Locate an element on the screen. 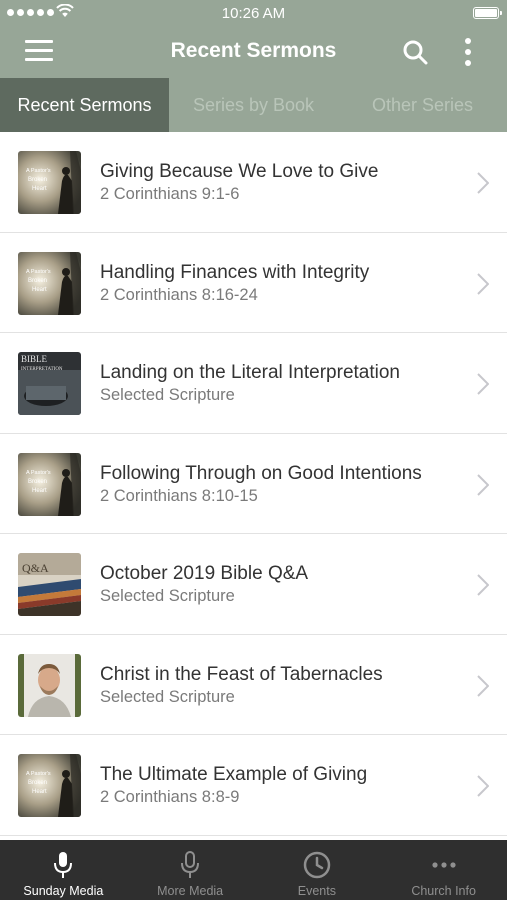  tab-events: Events is located at coordinates (317, 870).